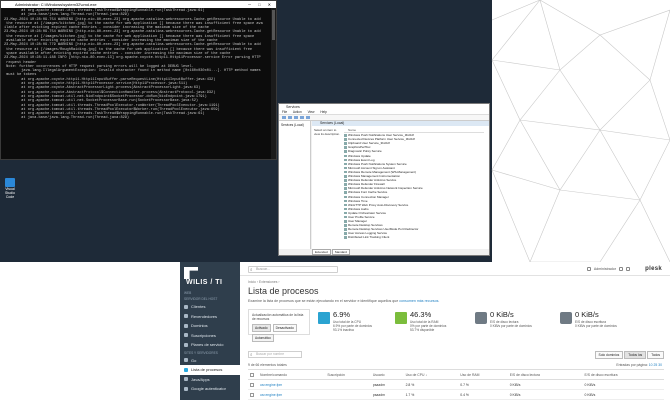  I want to click on per-page-option: 30, so click(660, 365).